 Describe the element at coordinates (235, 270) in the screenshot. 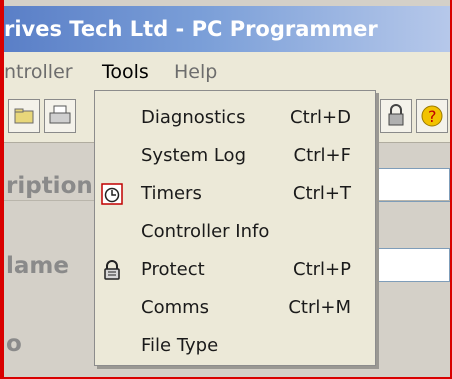

I see `menu-item-protect: Protect Ctrl+P` at that location.